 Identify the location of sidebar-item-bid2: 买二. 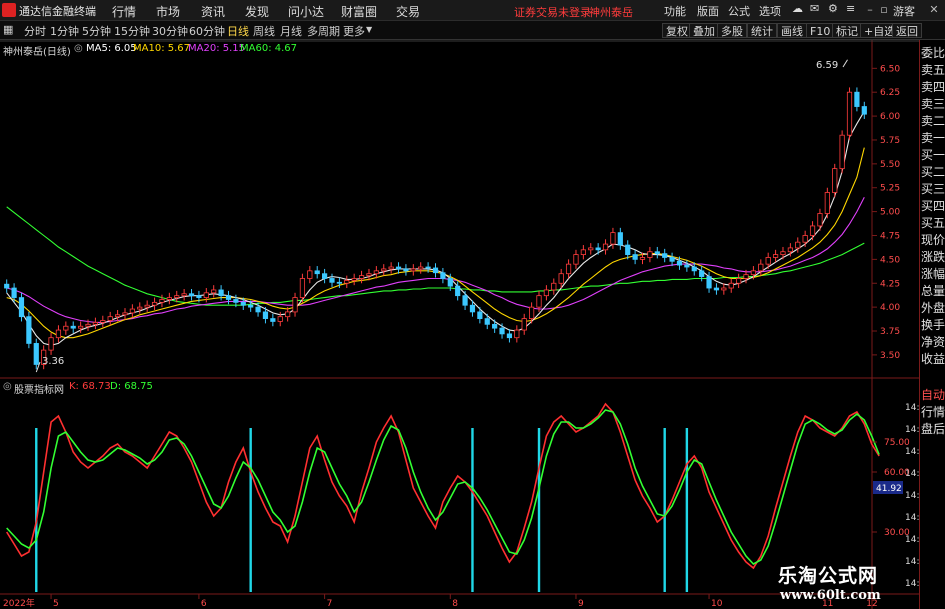
(933, 171).